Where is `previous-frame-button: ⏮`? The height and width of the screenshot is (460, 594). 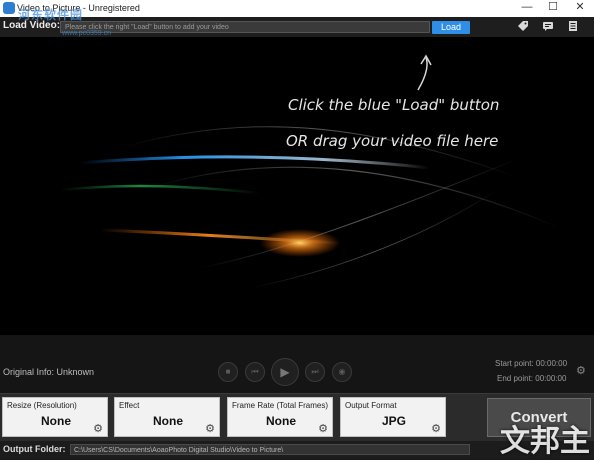 previous-frame-button: ⏮ is located at coordinates (255, 372).